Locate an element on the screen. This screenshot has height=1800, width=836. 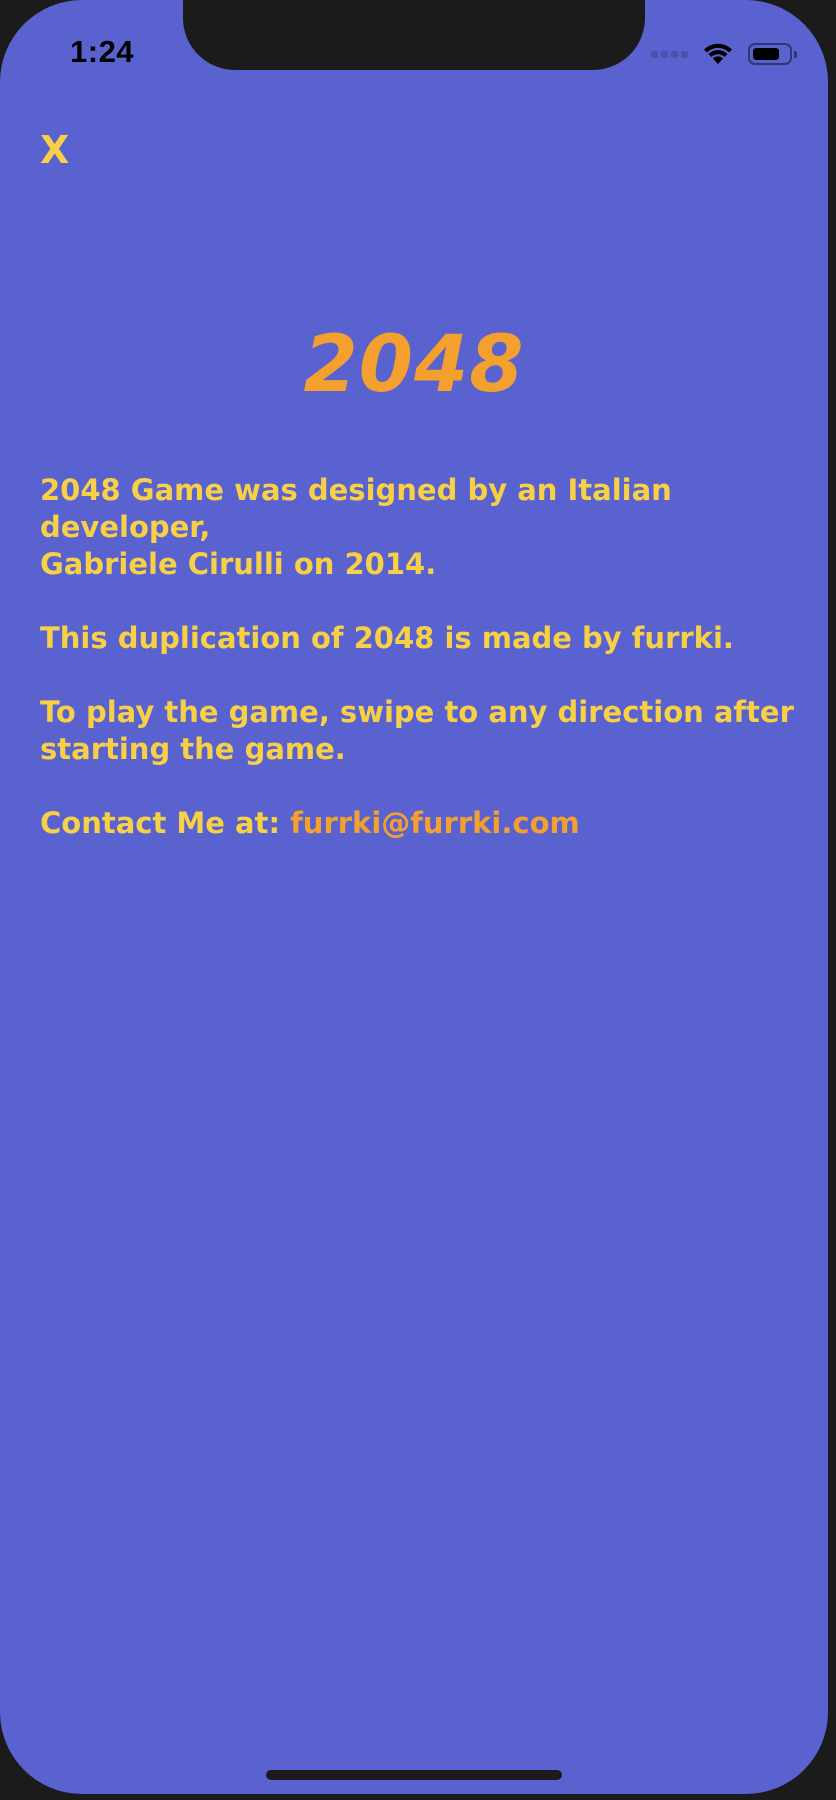
status-icons is located at coordinates (724, 54).